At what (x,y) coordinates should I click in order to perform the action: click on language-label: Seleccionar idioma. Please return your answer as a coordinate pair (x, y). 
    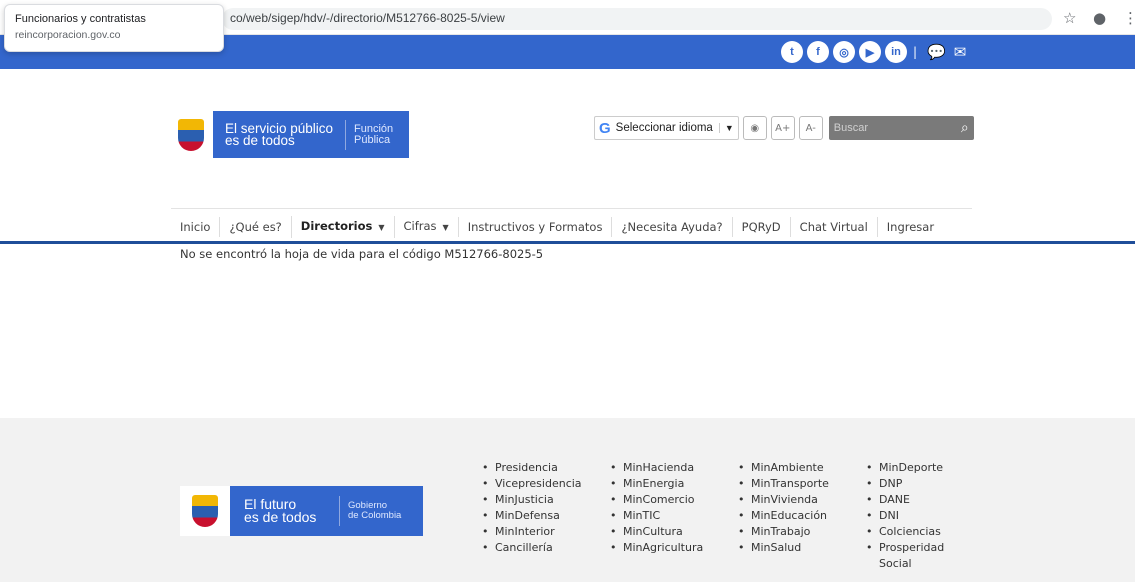
    Looking at the image, I should click on (664, 128).